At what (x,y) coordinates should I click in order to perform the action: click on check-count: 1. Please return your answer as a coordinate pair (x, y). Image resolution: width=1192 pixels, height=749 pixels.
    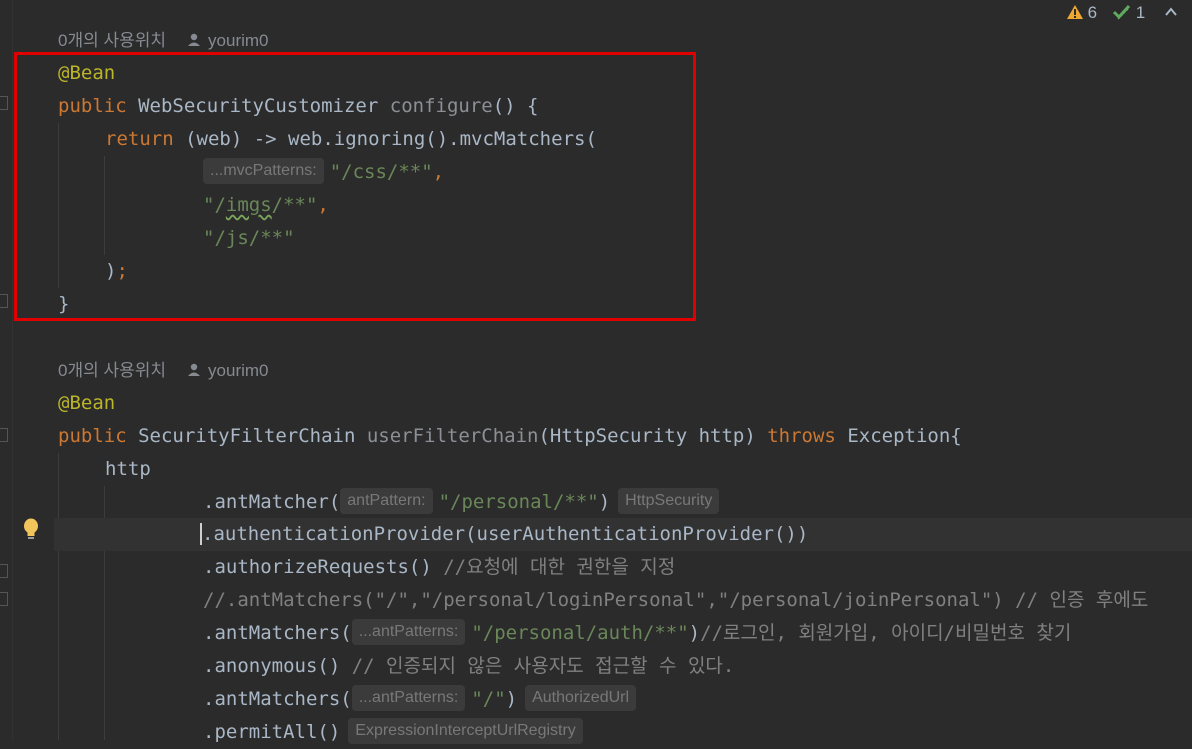
    Looking at the image, I should click on (1140, 12).